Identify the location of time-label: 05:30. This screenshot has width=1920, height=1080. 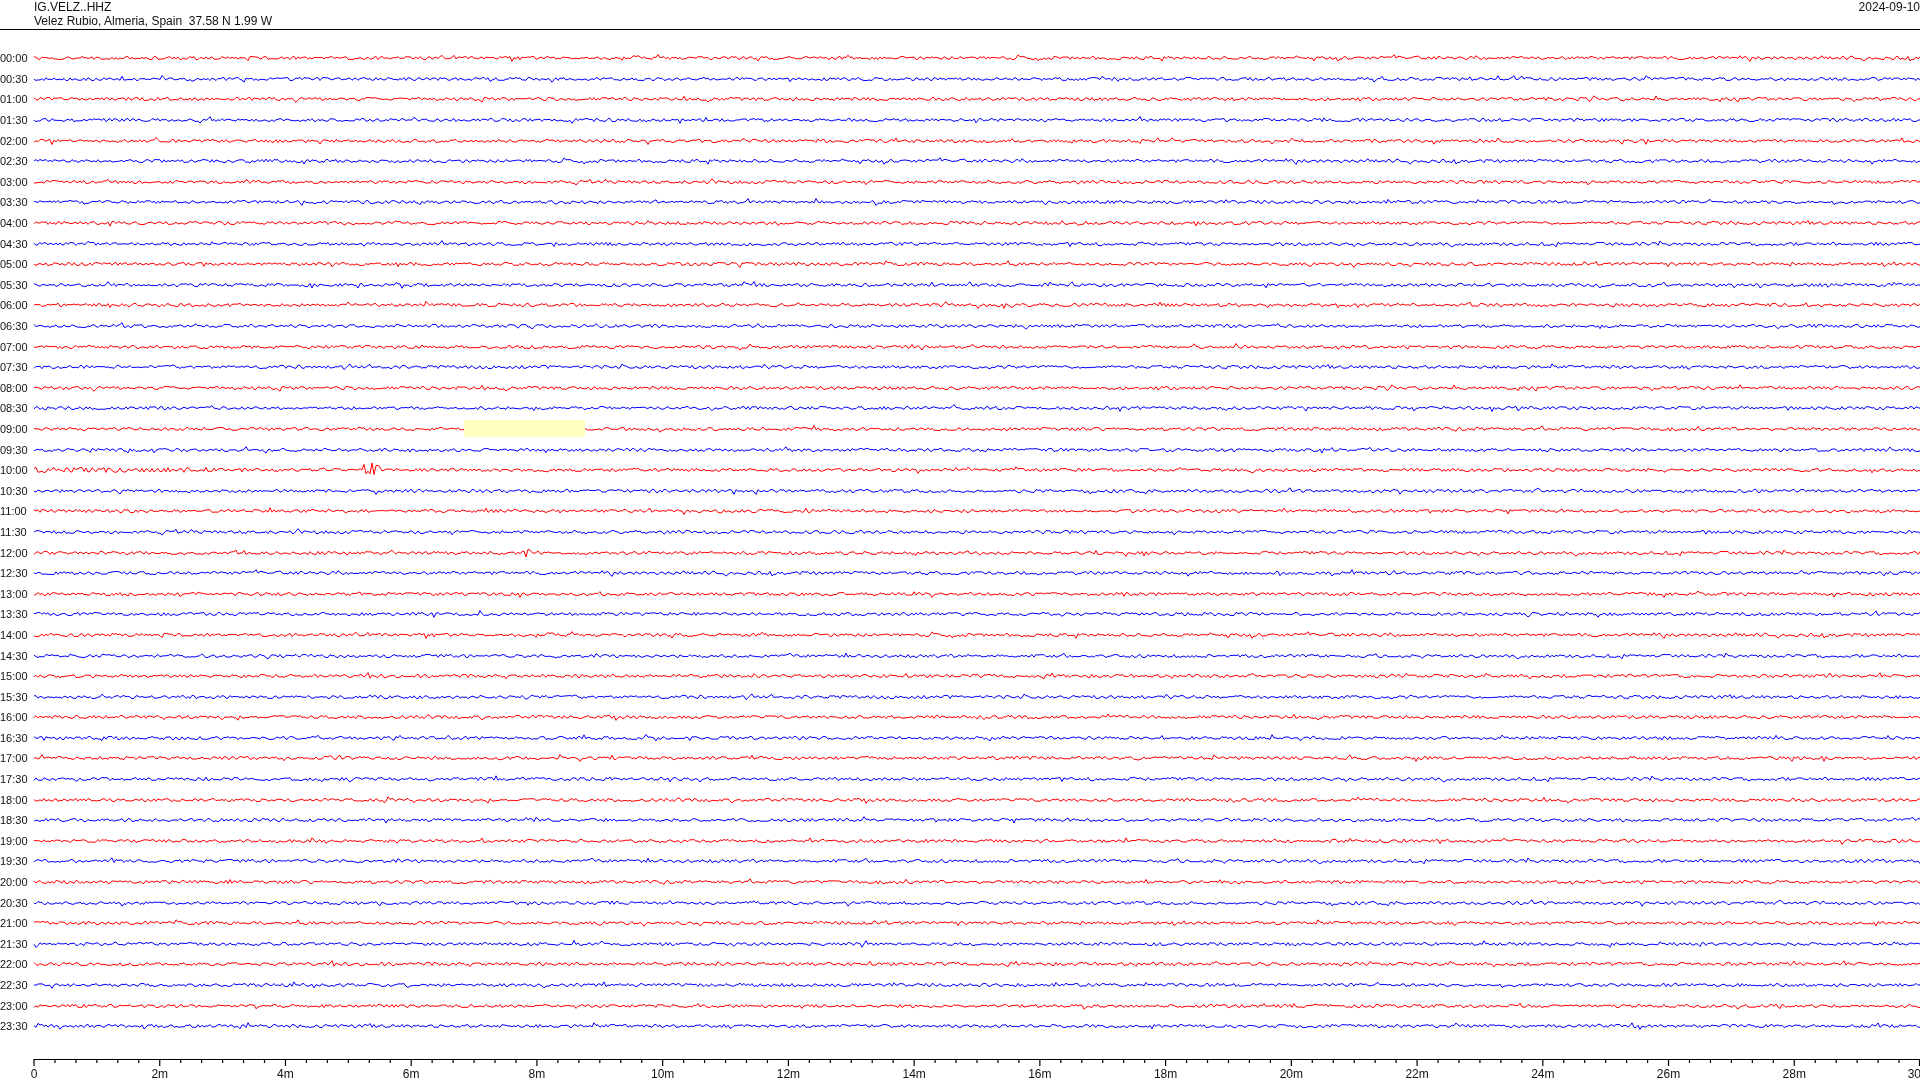
(14, 284).